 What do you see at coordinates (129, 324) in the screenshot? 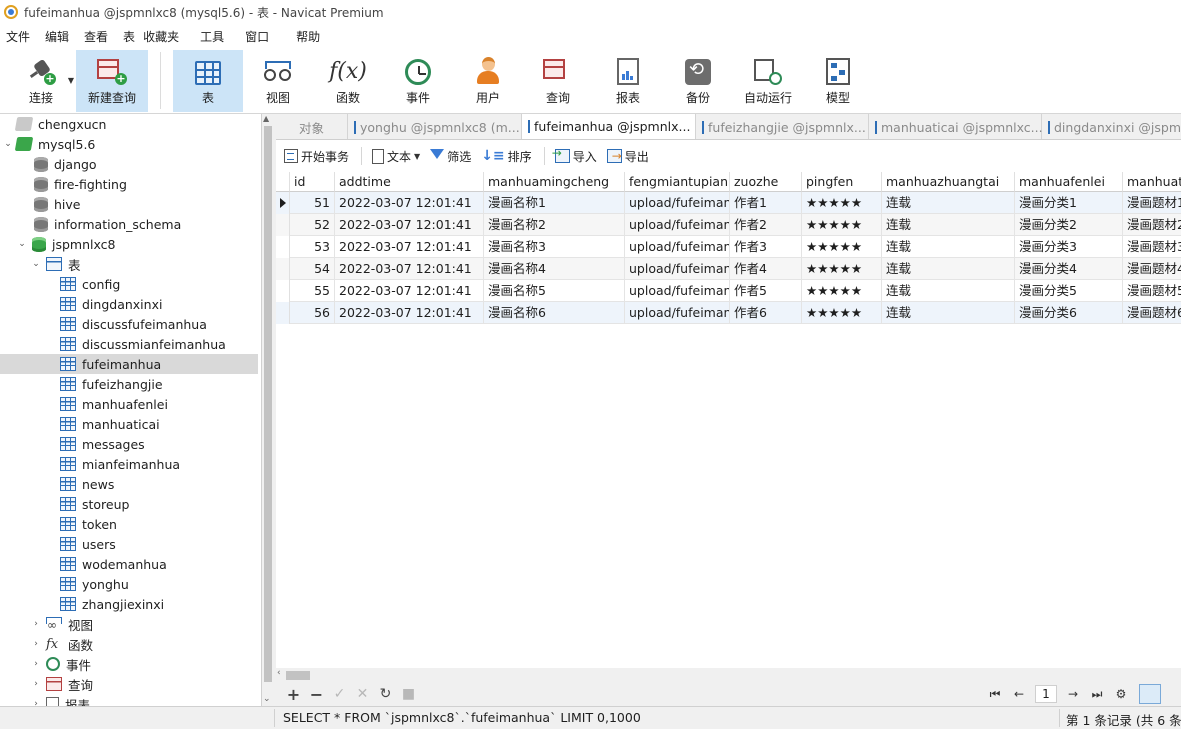
I see `tree-table: discussfufeimanhua` at bounding box center [129, 324].